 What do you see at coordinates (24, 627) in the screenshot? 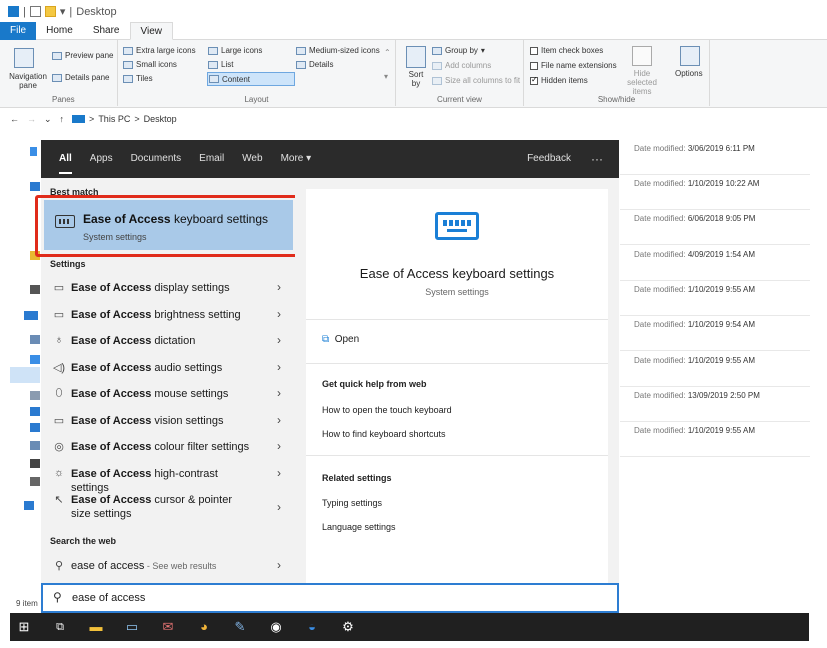
I see `windows-start-icon: ⊞` at bounding box center [24, 627].